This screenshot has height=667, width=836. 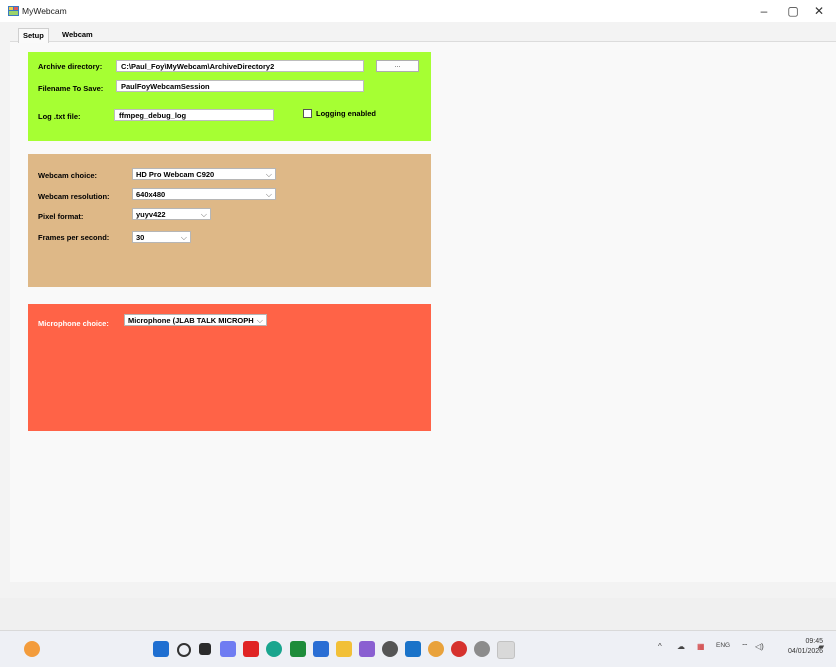 What do you see at coordinates (73, 323) in the screenshot?
I see `microphone-choice-label: Microphone choice:` at bounding box center [73, 323].